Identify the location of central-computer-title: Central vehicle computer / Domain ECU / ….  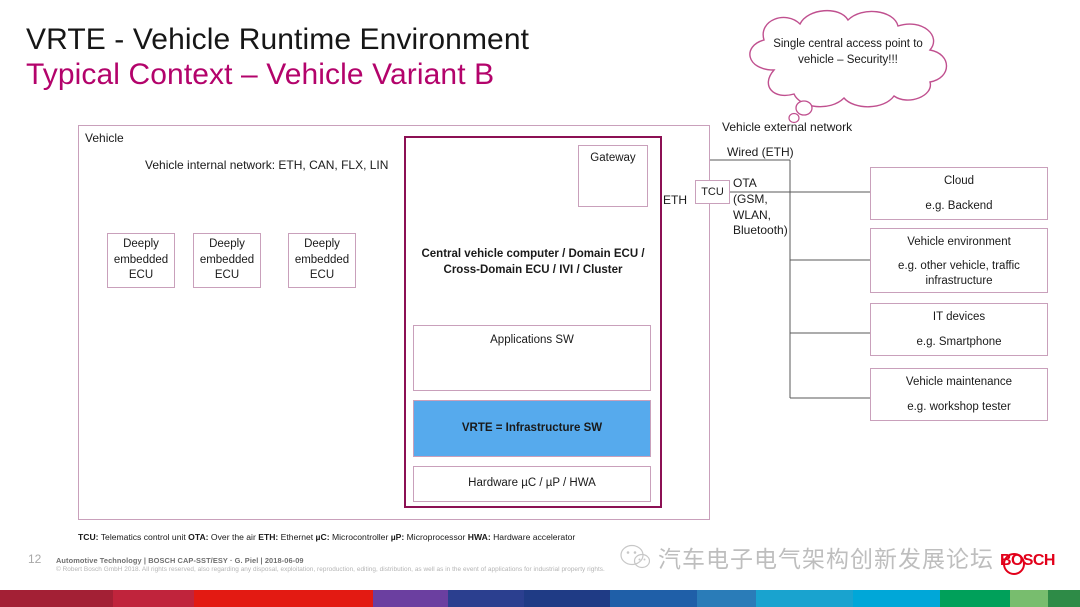
(533, 262).